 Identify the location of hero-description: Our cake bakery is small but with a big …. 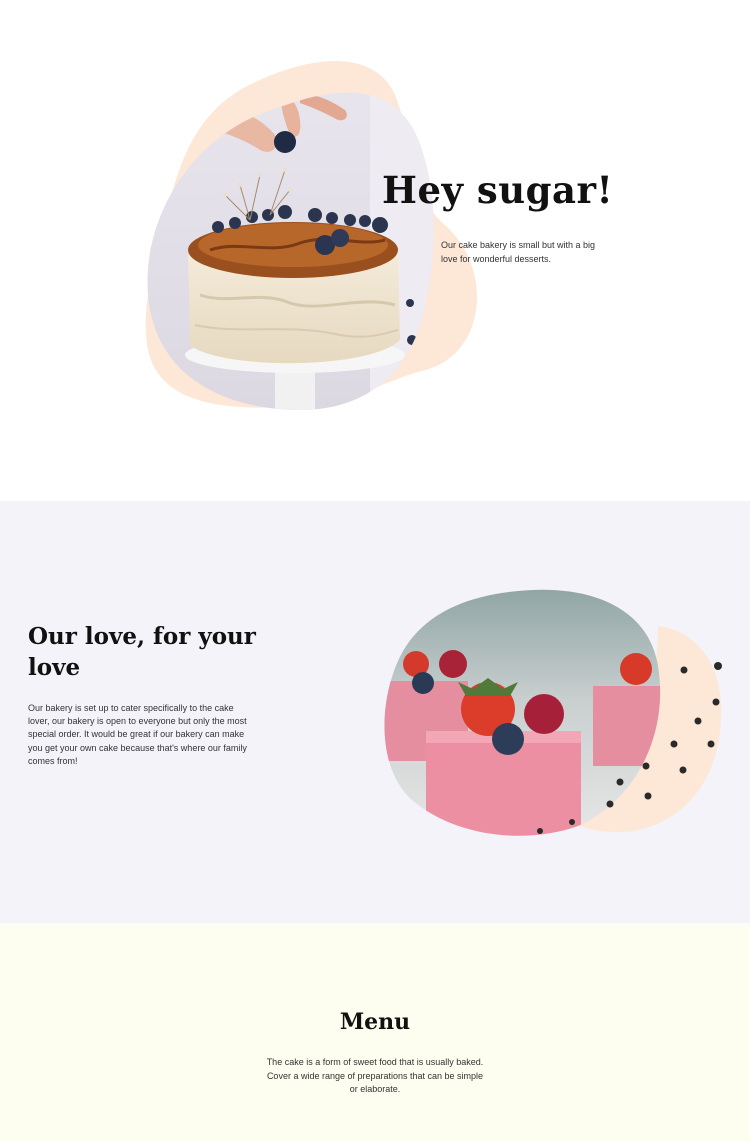
(518, 252).